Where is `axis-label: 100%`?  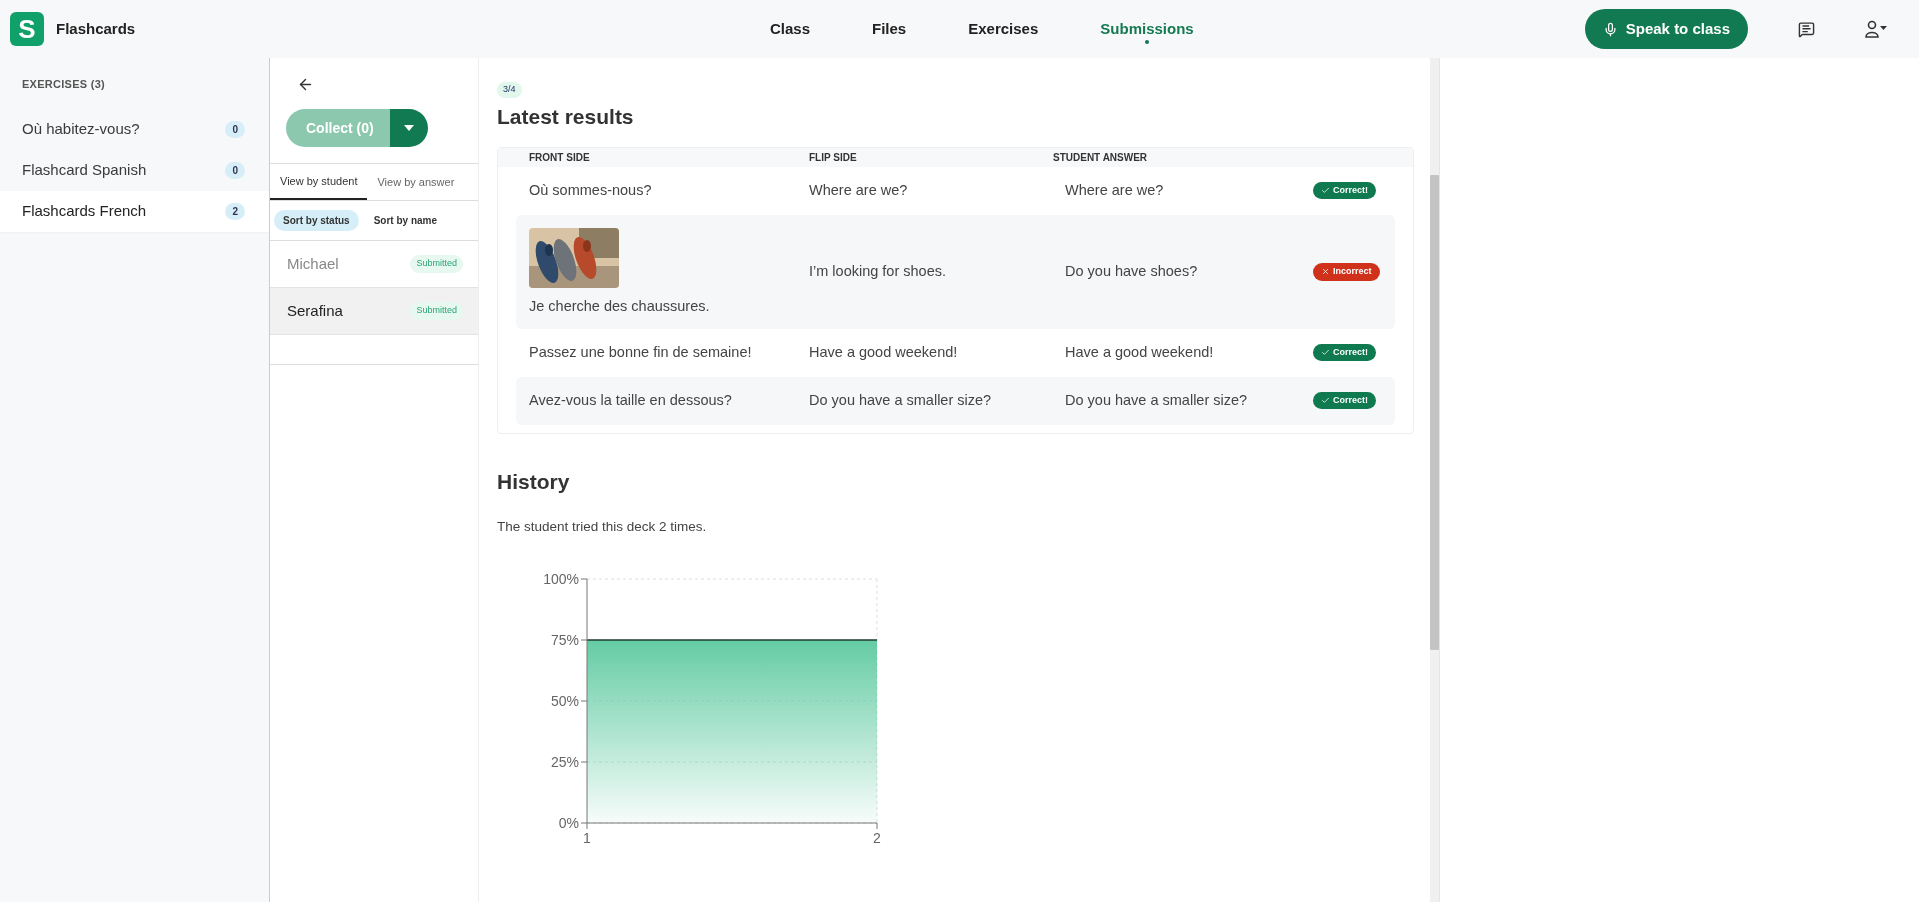 axis-label: 100% is located at coordinates (561, 579).